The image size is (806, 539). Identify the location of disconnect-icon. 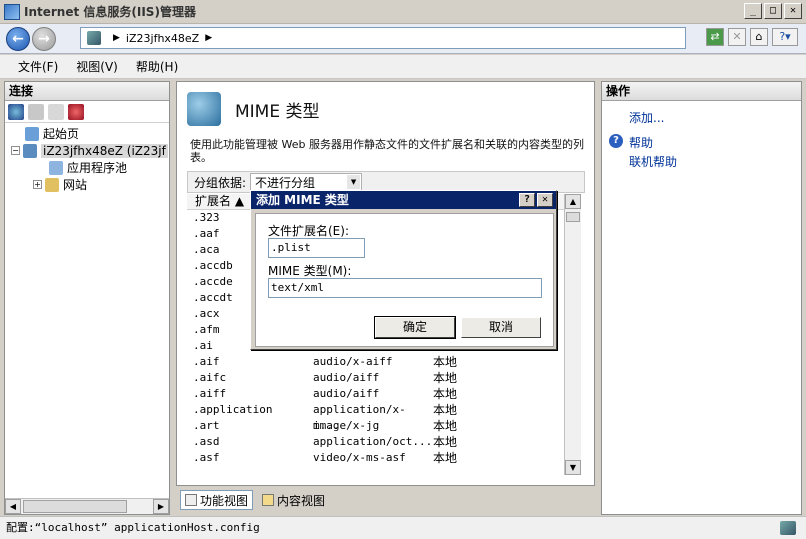
(76, 111).